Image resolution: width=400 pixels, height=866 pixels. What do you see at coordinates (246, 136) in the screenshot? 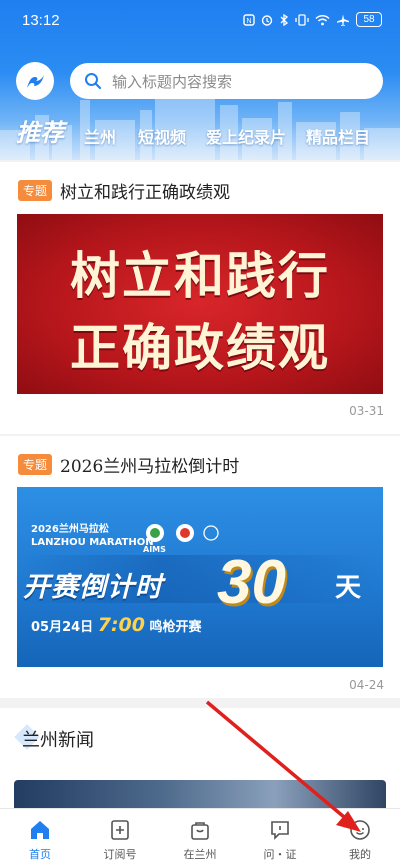
I see `tab-documentary: 爱上纪录片` at bounding box center [246, 136].